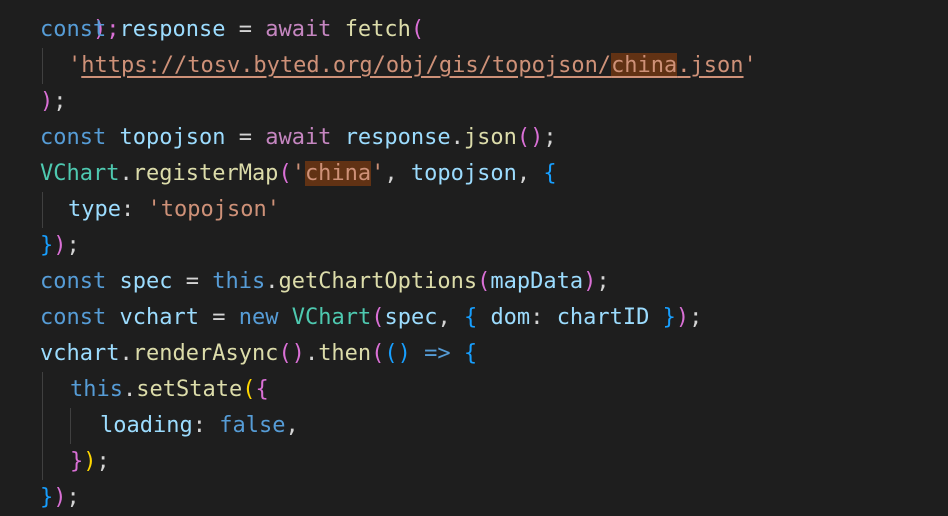 The height and width of the screenshot is (516, 948). What do you see at coordinates (298, 174) in the screenshot?
I see `code-line: VChart.registerMap('china', topojson, {` at bounding box center [298, 174].